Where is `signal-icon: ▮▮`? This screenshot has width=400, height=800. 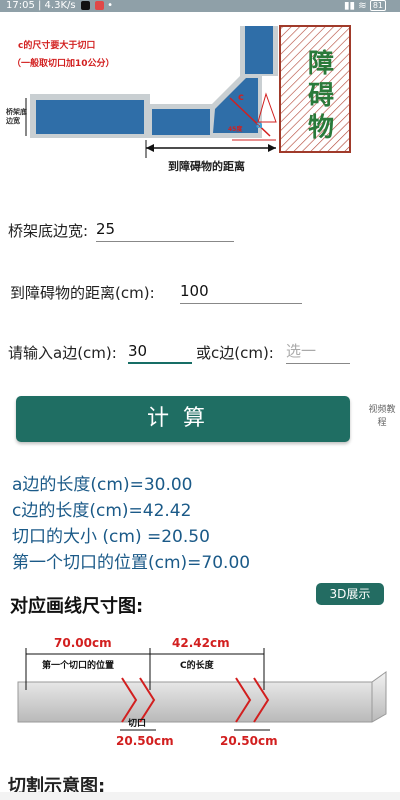 signal-icon: ▮▮ is located at coordinates (350, 6).